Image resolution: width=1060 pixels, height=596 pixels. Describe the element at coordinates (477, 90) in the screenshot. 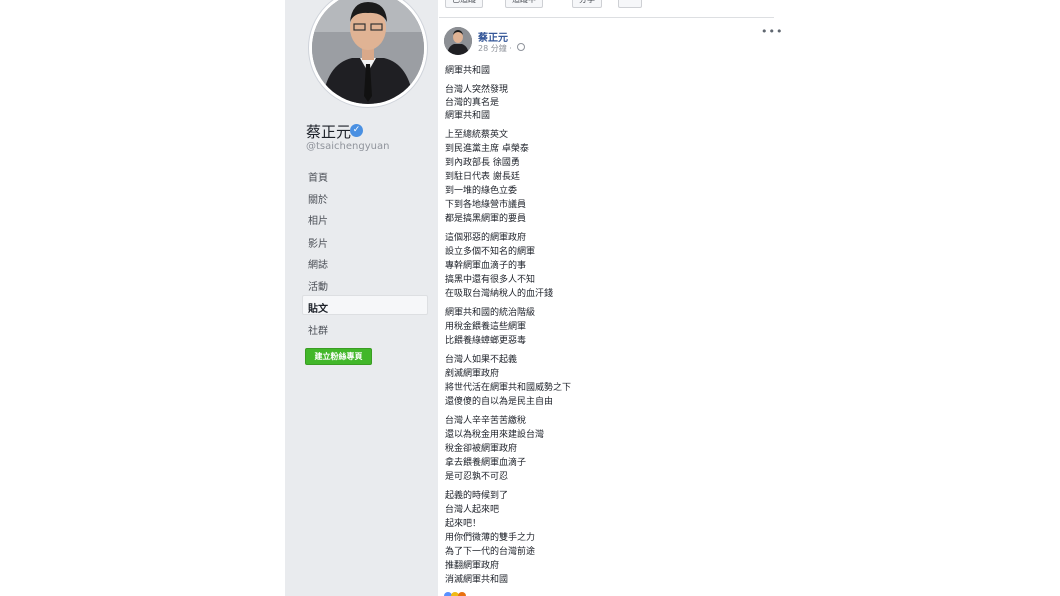

I see `post-text-line: 台灣人突然發現` at that location.